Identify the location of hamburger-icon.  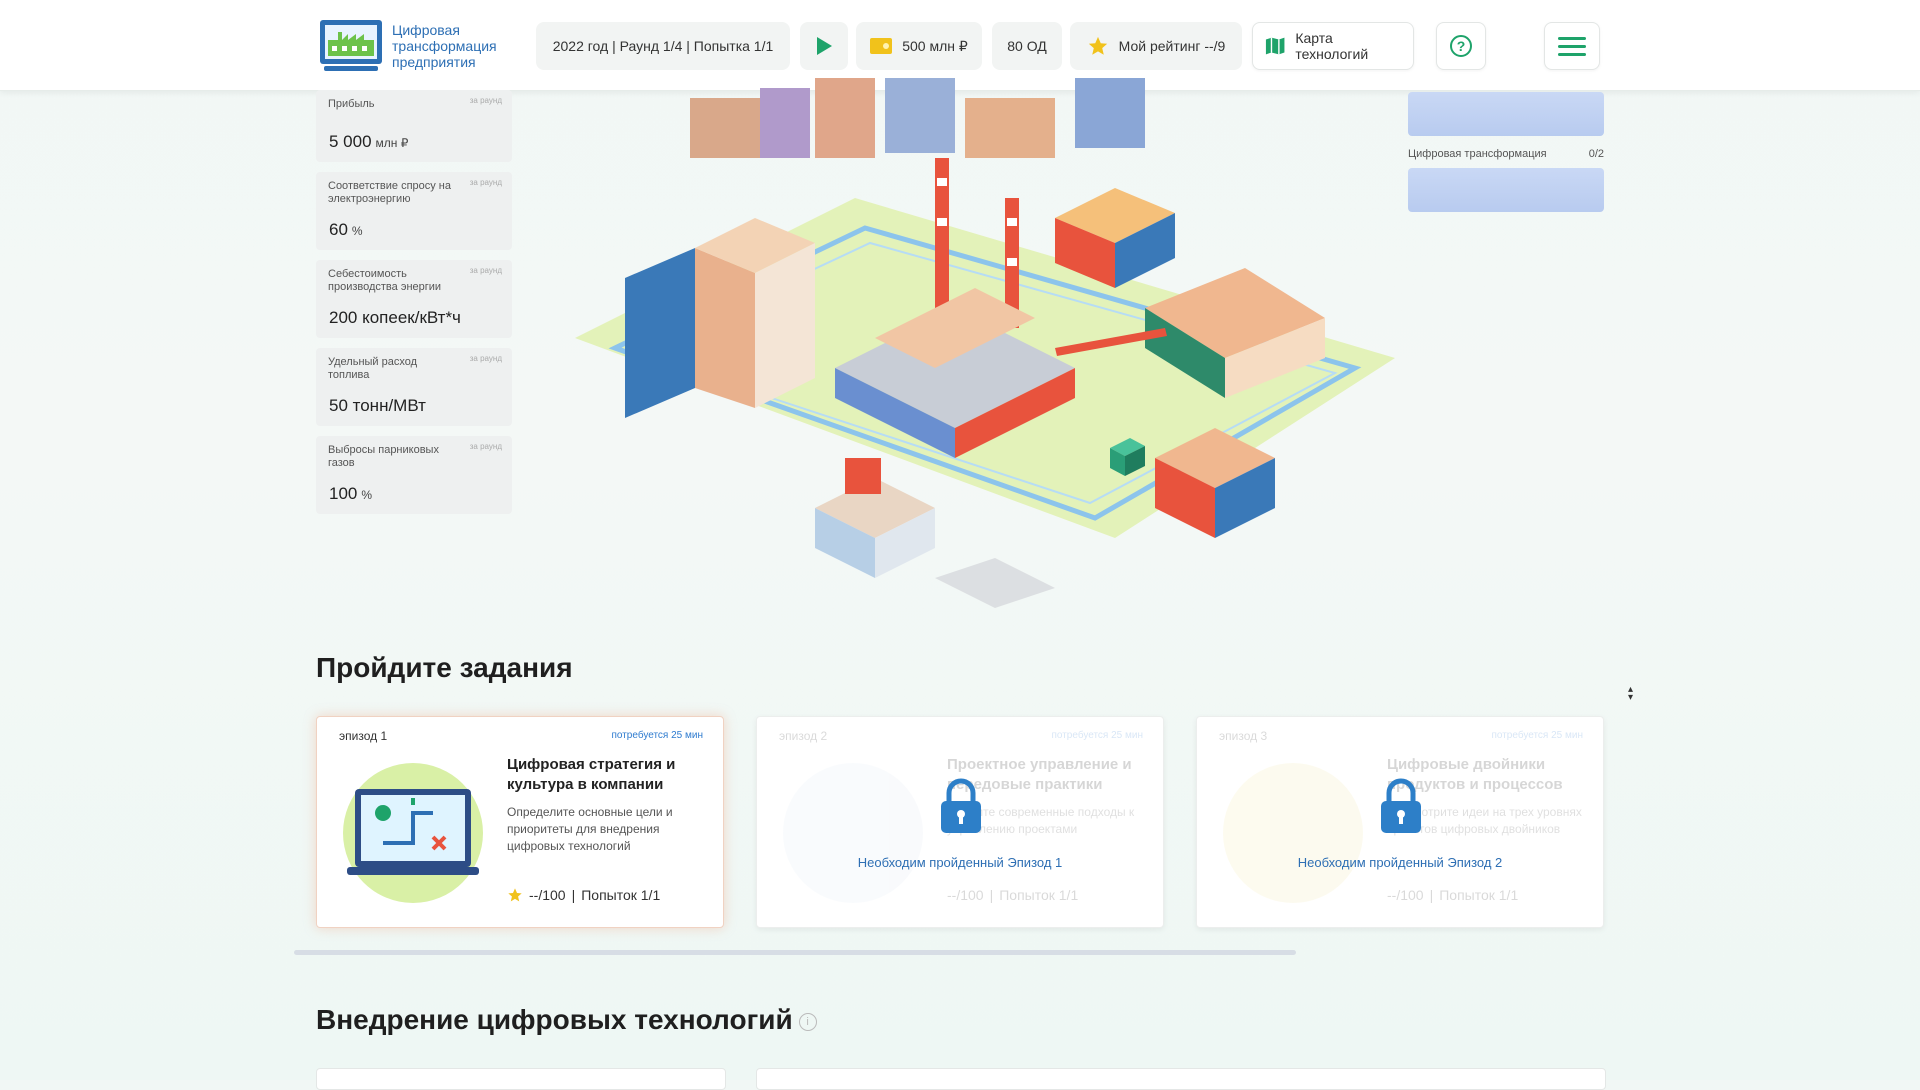
(1572, 46).